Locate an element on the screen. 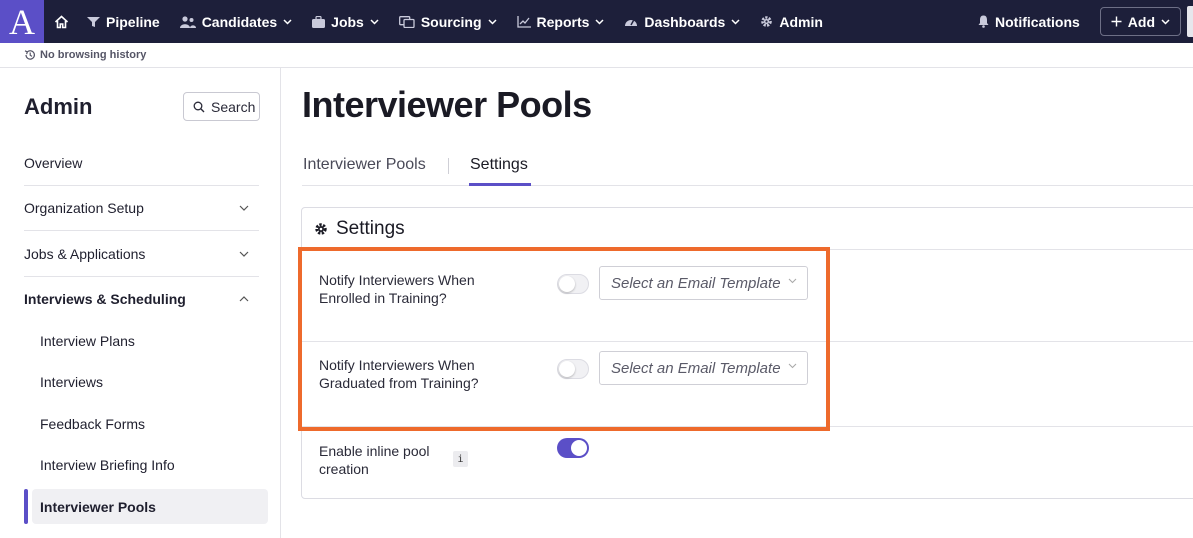 The width and height of the screenshot is (1193, 538). chart-icon is located at coordinates (523, 21).